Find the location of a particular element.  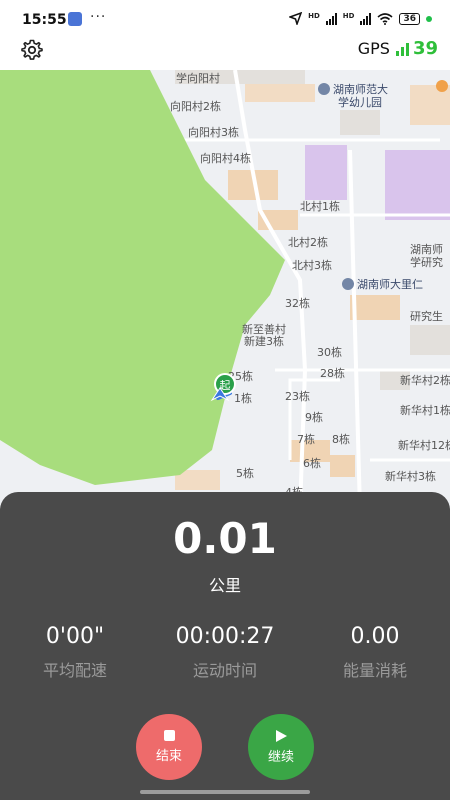

stat-pace-label: 平均配速 is located at coordinates (74, 670).